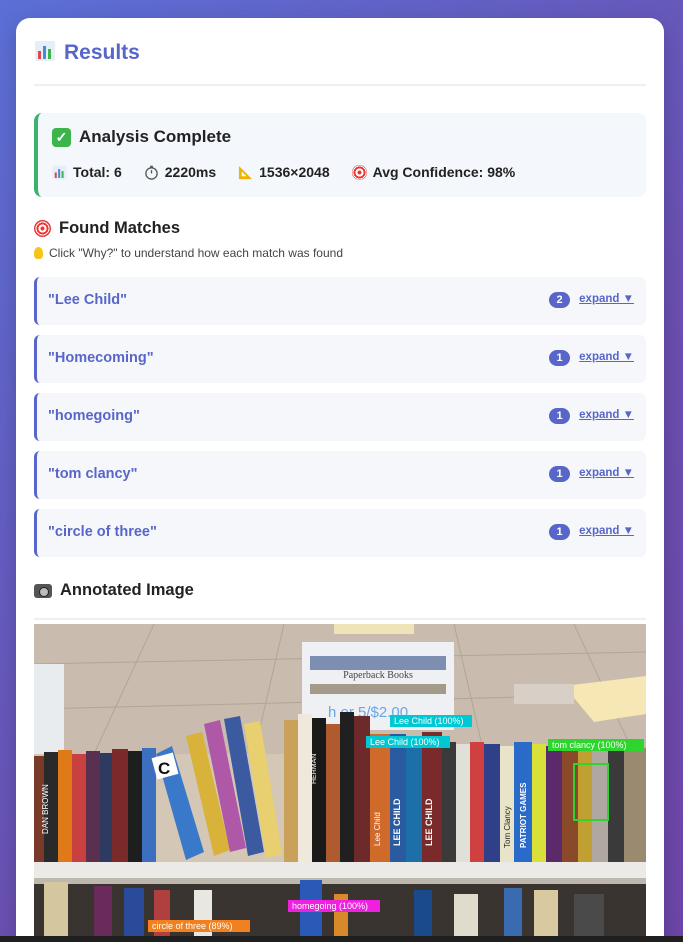  Describe the element at coordinates (340, 619) in the screenshot. I see `divider` at that location.